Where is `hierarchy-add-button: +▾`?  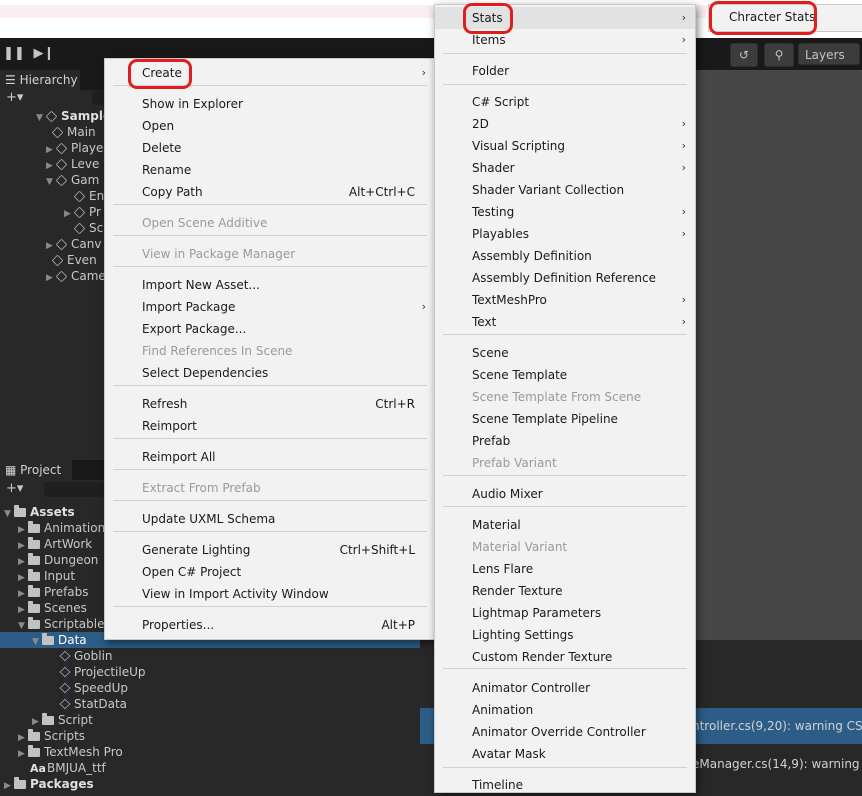
hierarchy-add-button: +▾ is located at coordinates (14, 98).